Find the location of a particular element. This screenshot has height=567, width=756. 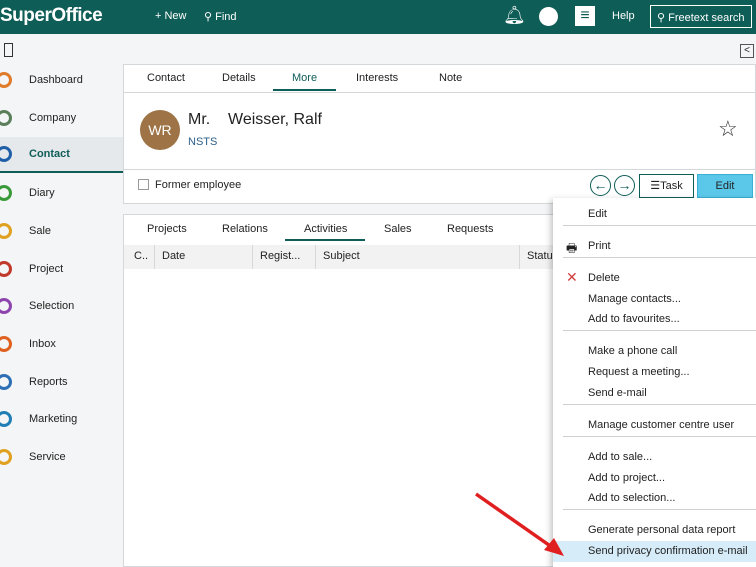

freetext-label: Freetext search is located at coordinates (706, 18).